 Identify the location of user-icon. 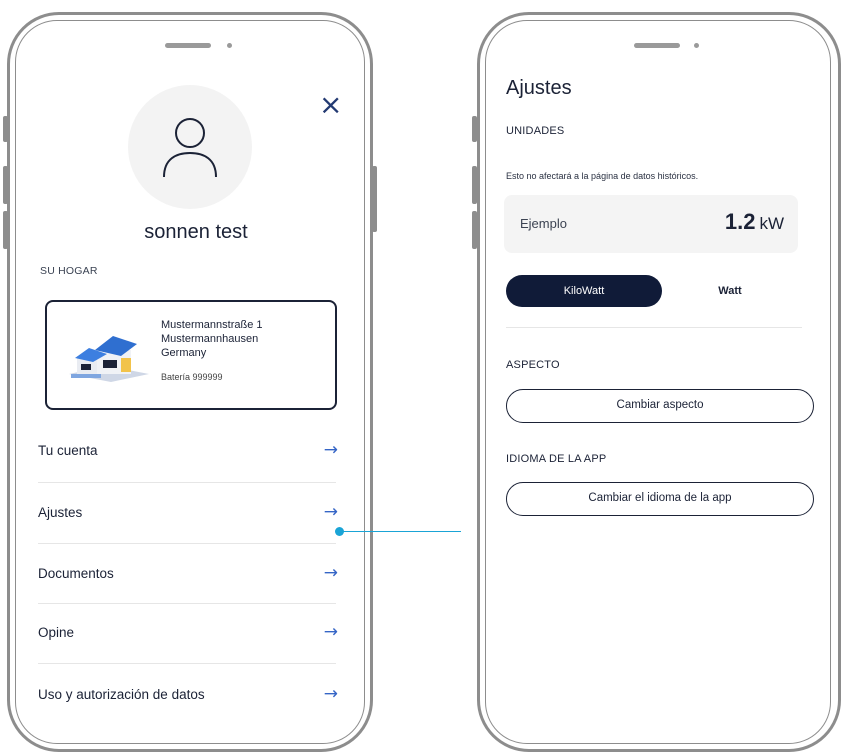
(190, 148).